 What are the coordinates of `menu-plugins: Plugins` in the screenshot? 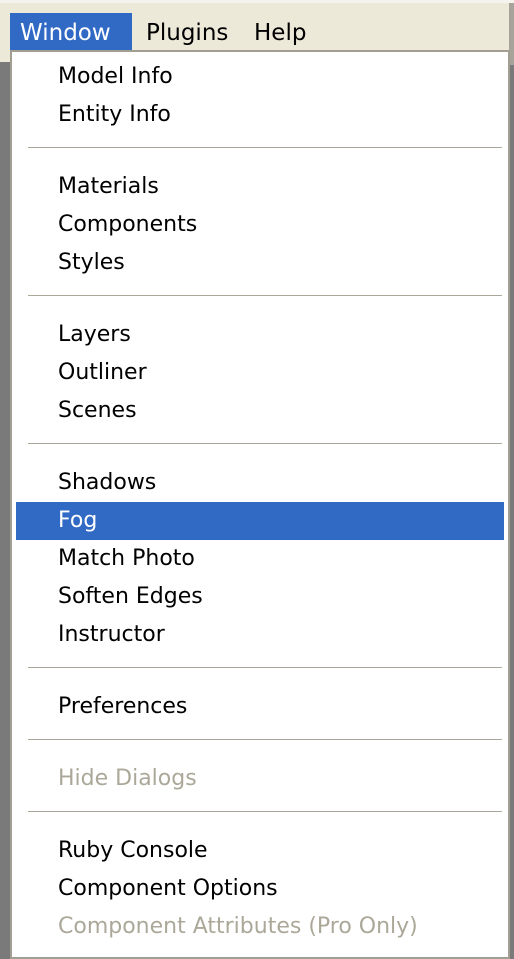 It's located at (188, 33).